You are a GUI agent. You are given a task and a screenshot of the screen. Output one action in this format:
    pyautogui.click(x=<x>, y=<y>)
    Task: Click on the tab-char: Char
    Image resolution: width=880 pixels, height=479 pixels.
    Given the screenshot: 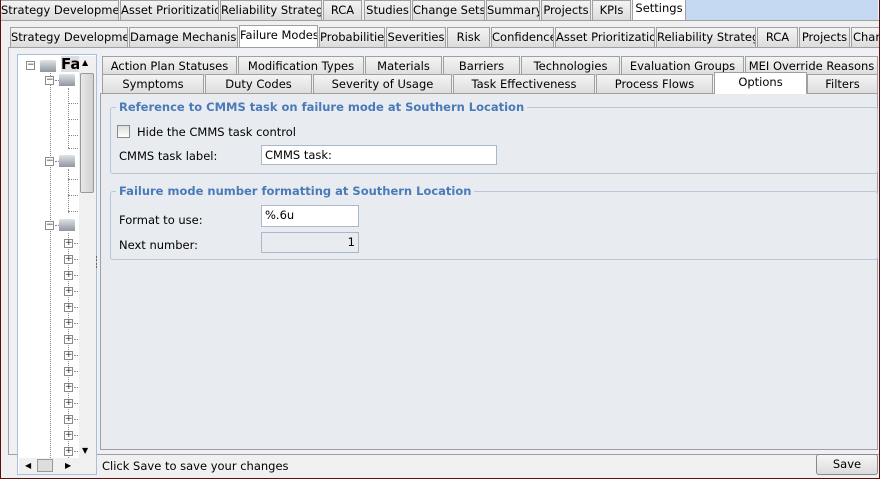 What is the action you would take?
    pyautogui.click(x=865, y=37)
    